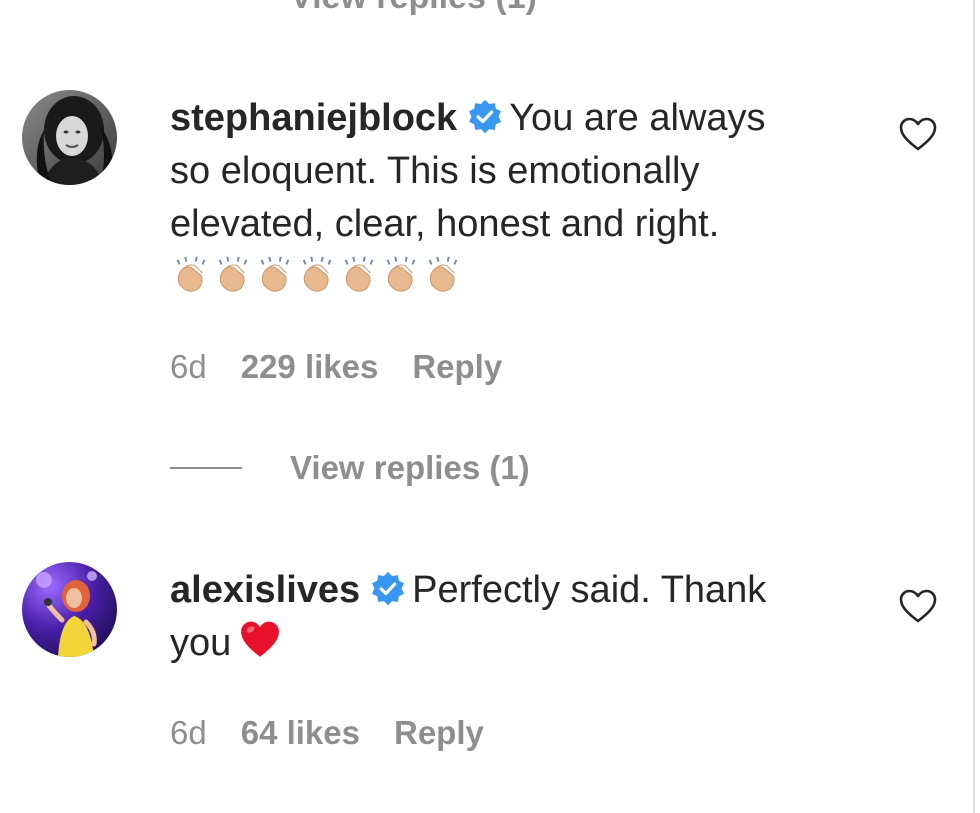  I want to click on username: stephaniejblock, so click(313, 118).